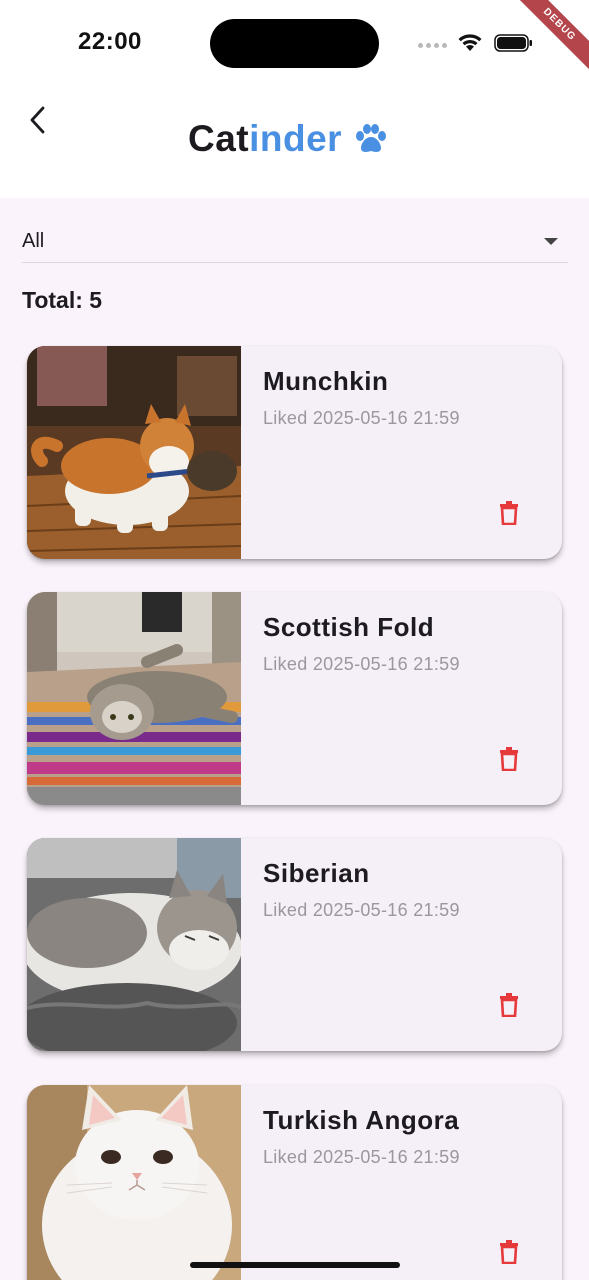  Describe the element at coordinates (219, 138) in the screenshot. I see `app-title-cat: Cat` at that location.